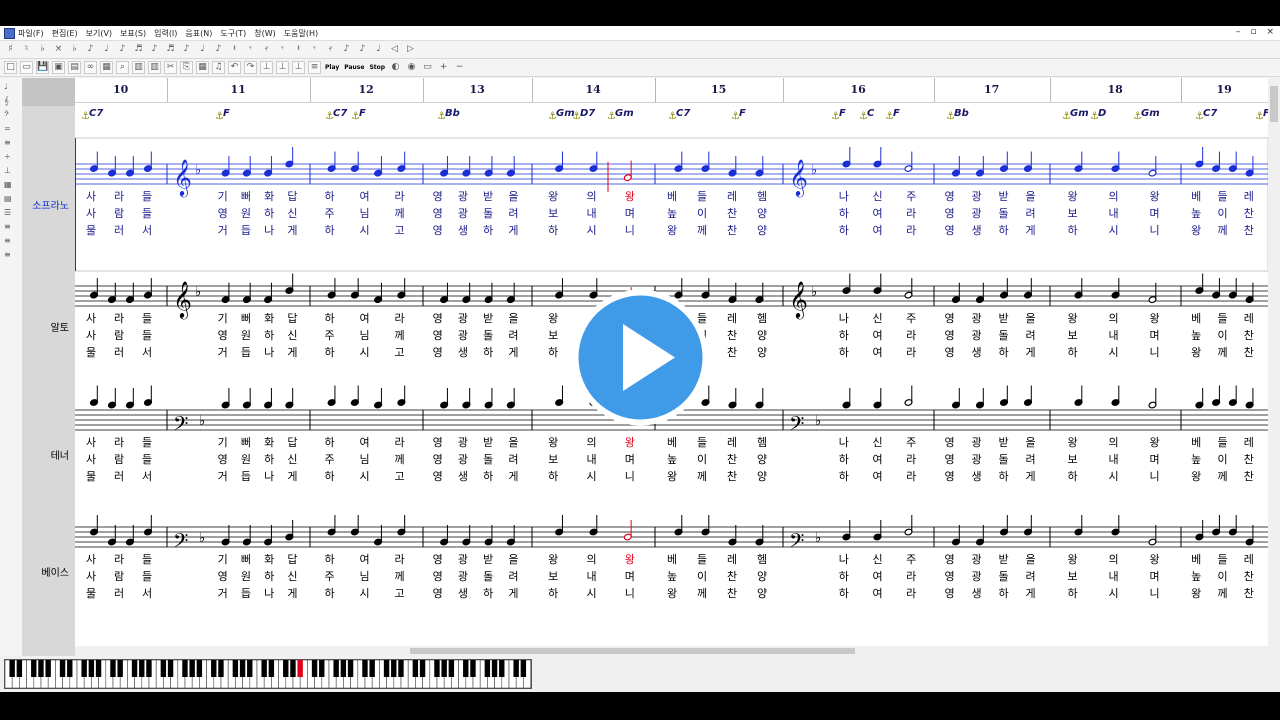  I want to click on stop-button: Stop, so click(377, 67).